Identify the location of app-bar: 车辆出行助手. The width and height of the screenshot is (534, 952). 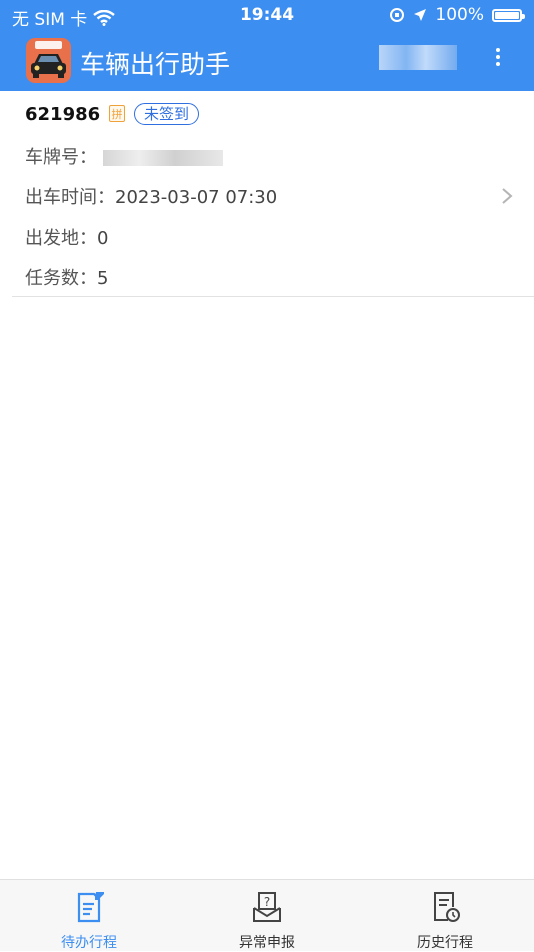
(267, 62).